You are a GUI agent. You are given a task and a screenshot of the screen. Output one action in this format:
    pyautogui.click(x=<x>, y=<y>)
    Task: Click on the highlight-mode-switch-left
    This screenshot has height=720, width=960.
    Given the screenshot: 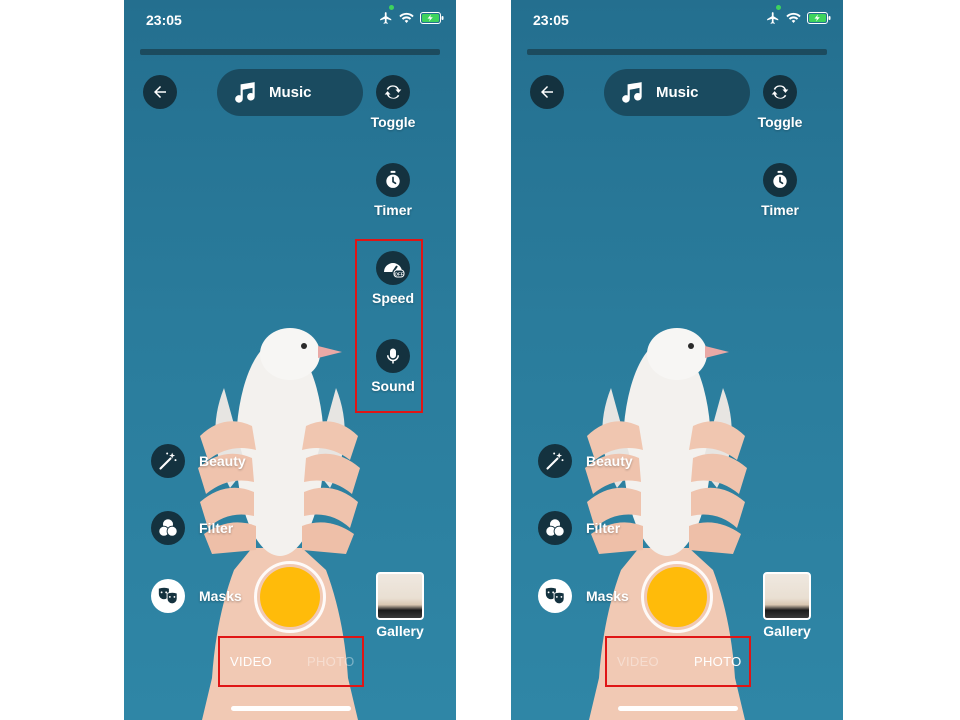 What is the action you would take?
    pyautogui.click(x=291, y=661)
    